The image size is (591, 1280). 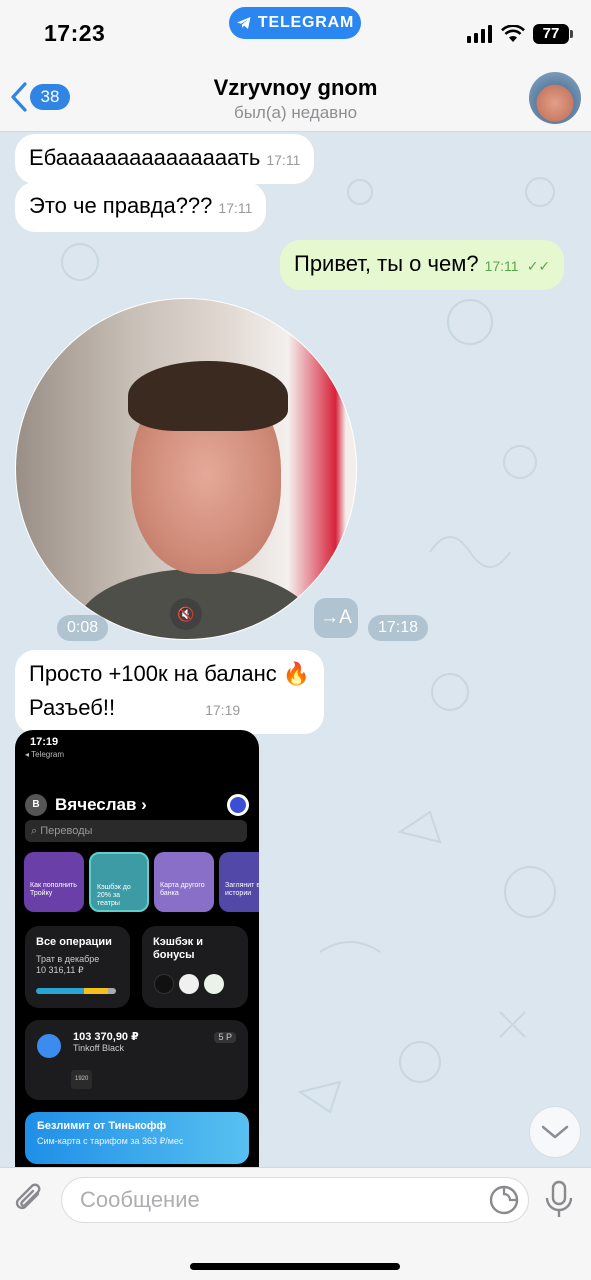 I want to click on message-bubble-incoming: Это че правда??? 17:11, so click(x=141, y=207).